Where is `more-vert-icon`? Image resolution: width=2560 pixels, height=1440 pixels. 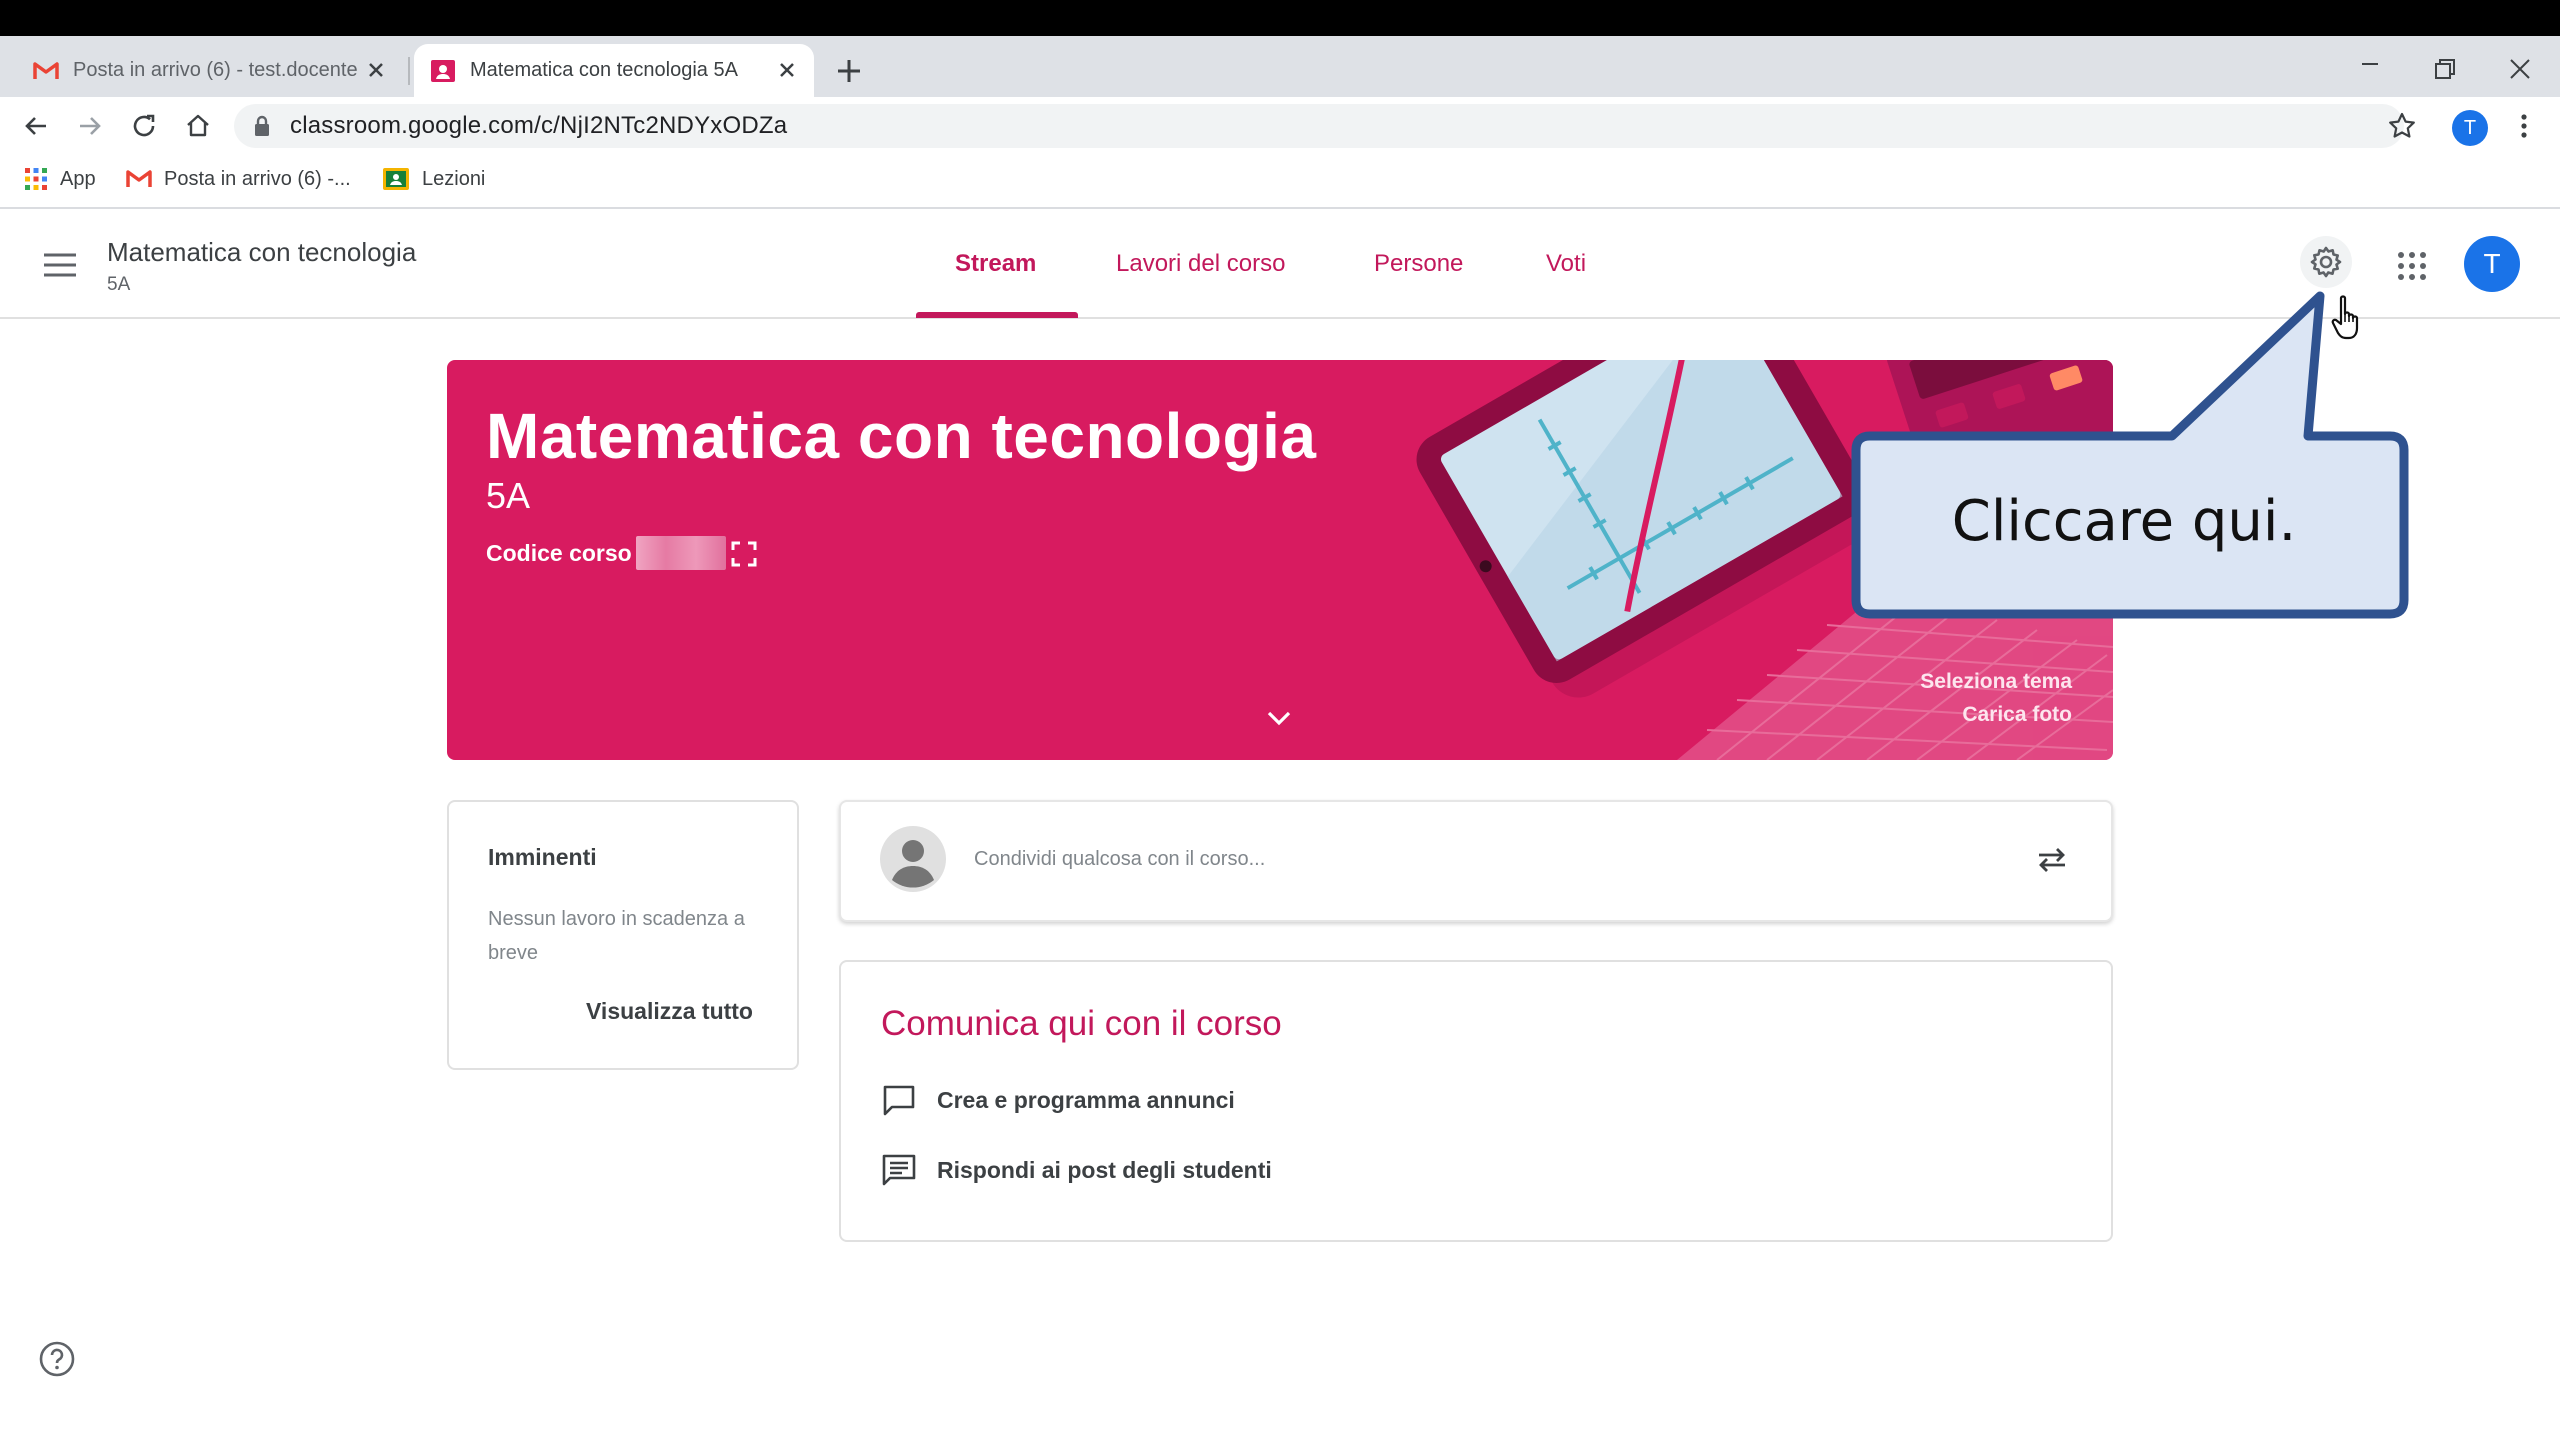 more-vert-icon is located at coordinates (2524, 126).